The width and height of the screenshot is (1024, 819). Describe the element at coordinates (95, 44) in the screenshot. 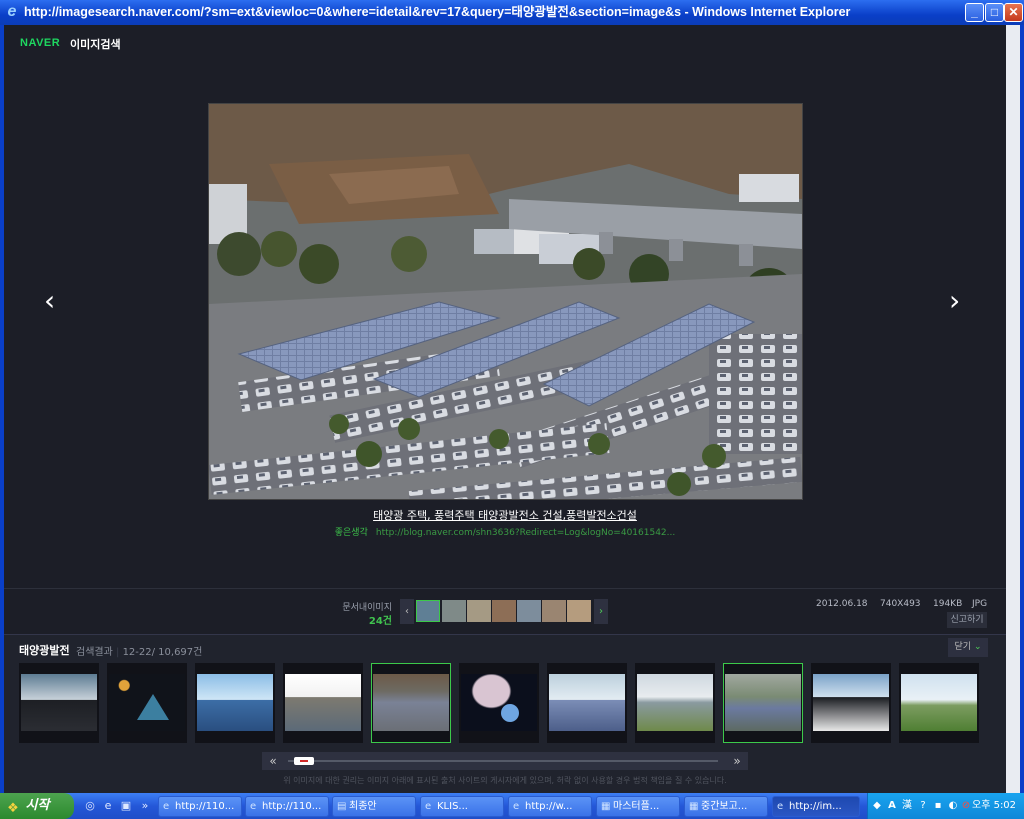

I see `image-search-label: 이미지검색` at that location.